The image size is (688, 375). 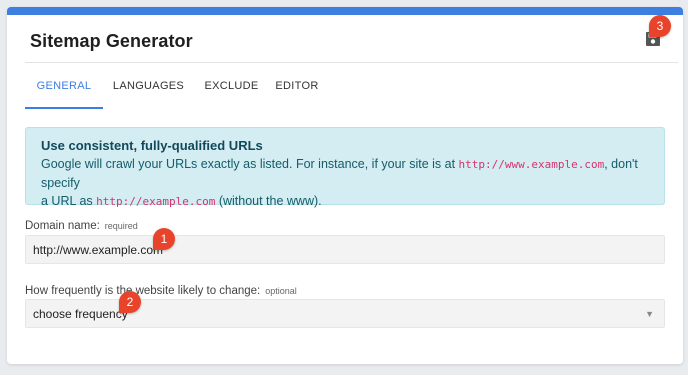 What do you see at coordinates (69, 201) in the screenshot?
I see `alert-line-2-text: a URL as` at bounding box center [69, 201].